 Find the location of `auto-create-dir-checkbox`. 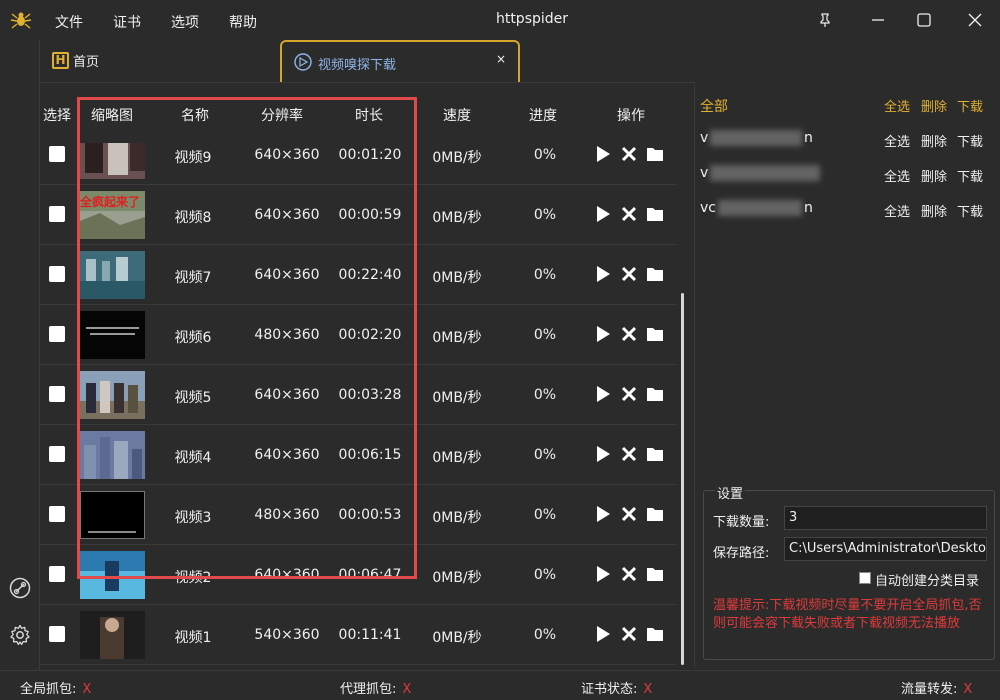

auto-create-dir-checkbox is located at coordinates (865, 578).